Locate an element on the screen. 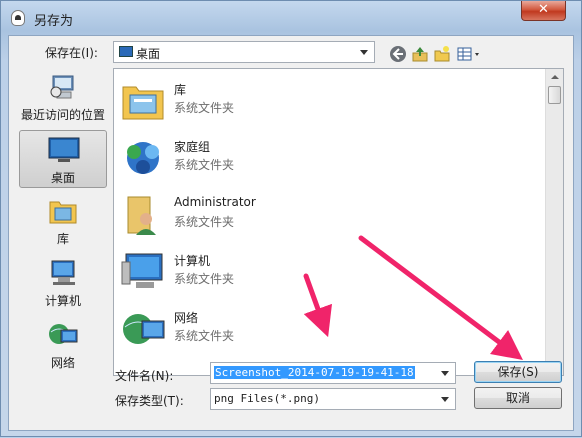 This screenshot has width=582, height=438. place-label: 库 is located at coordinates (62, 239).